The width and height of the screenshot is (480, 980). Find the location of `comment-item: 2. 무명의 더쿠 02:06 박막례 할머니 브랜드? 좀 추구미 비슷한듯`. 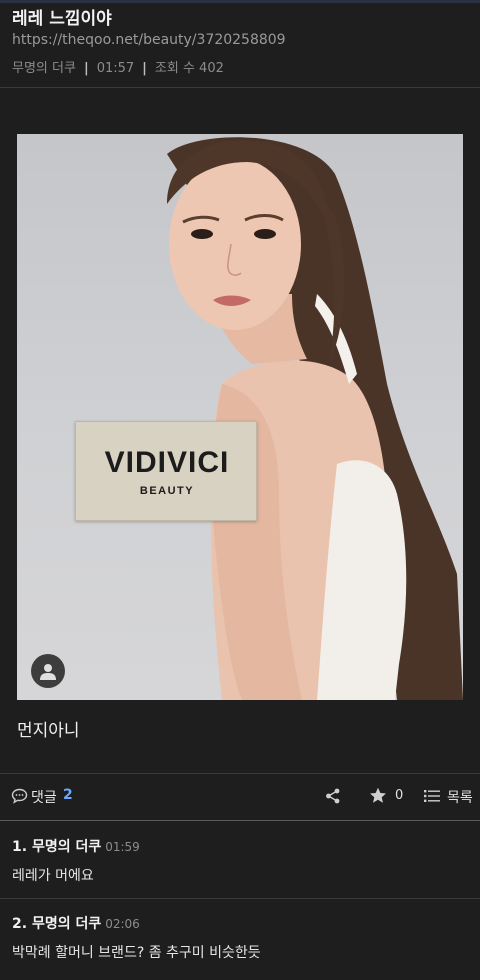

comment-item: 2. 무명의 더쿠 02:06 박막례 할머니 브랜드? 좀 추구미 비슷한듯 is located at coordinates (240, 939).